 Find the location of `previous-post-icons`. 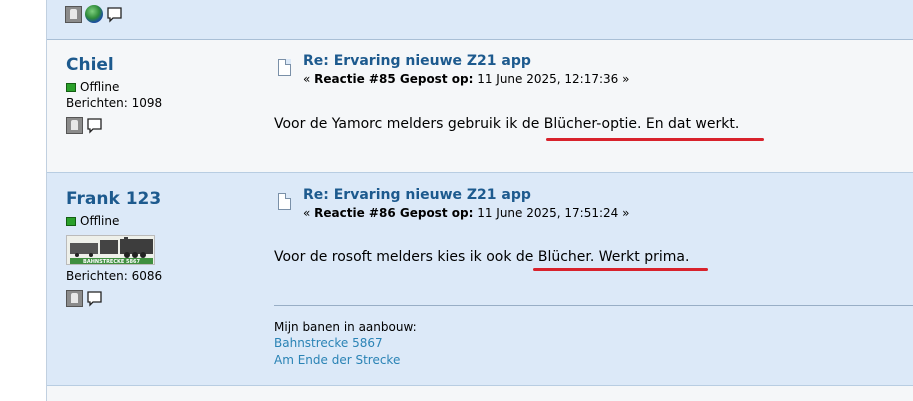

previous-post-icons is located at coordinates (94, 14).